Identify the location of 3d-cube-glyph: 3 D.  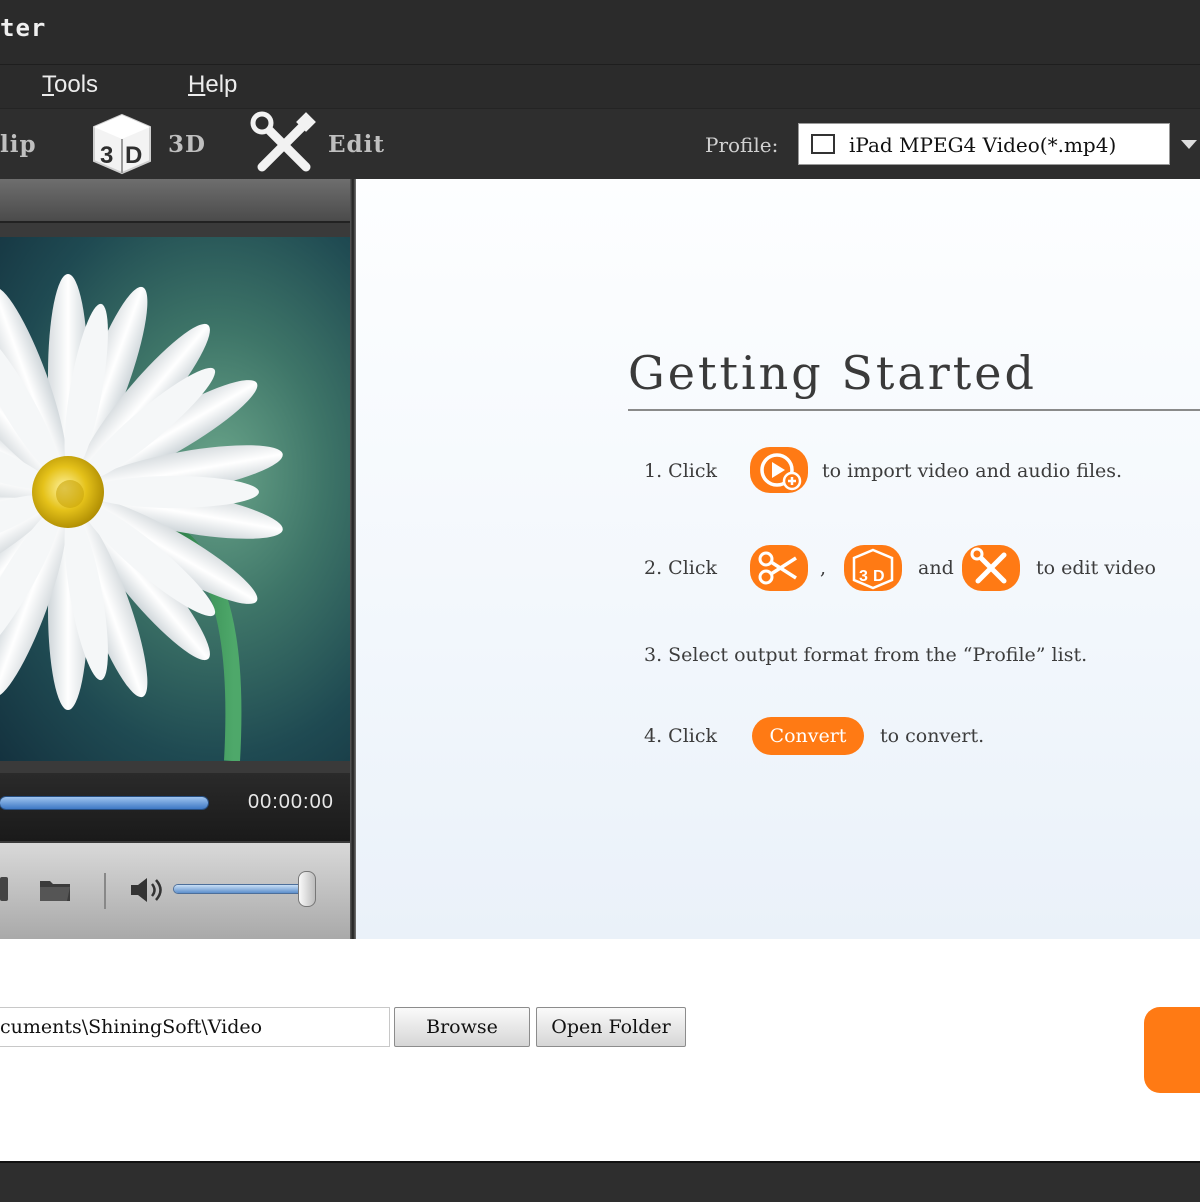
(873, 569).